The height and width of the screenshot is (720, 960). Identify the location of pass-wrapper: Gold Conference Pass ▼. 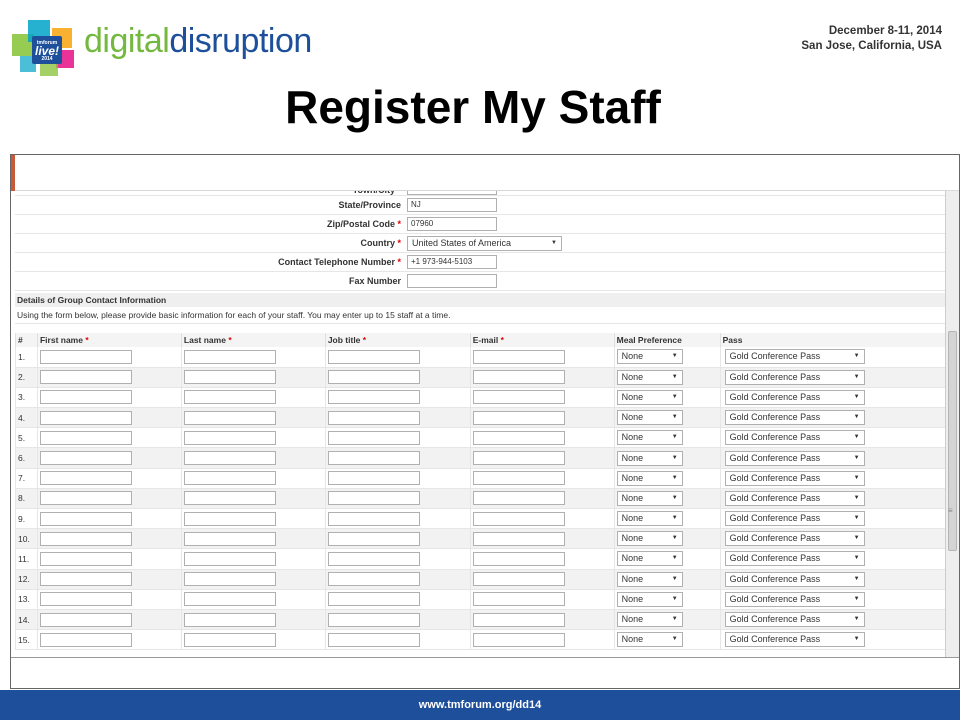
(834, 458).